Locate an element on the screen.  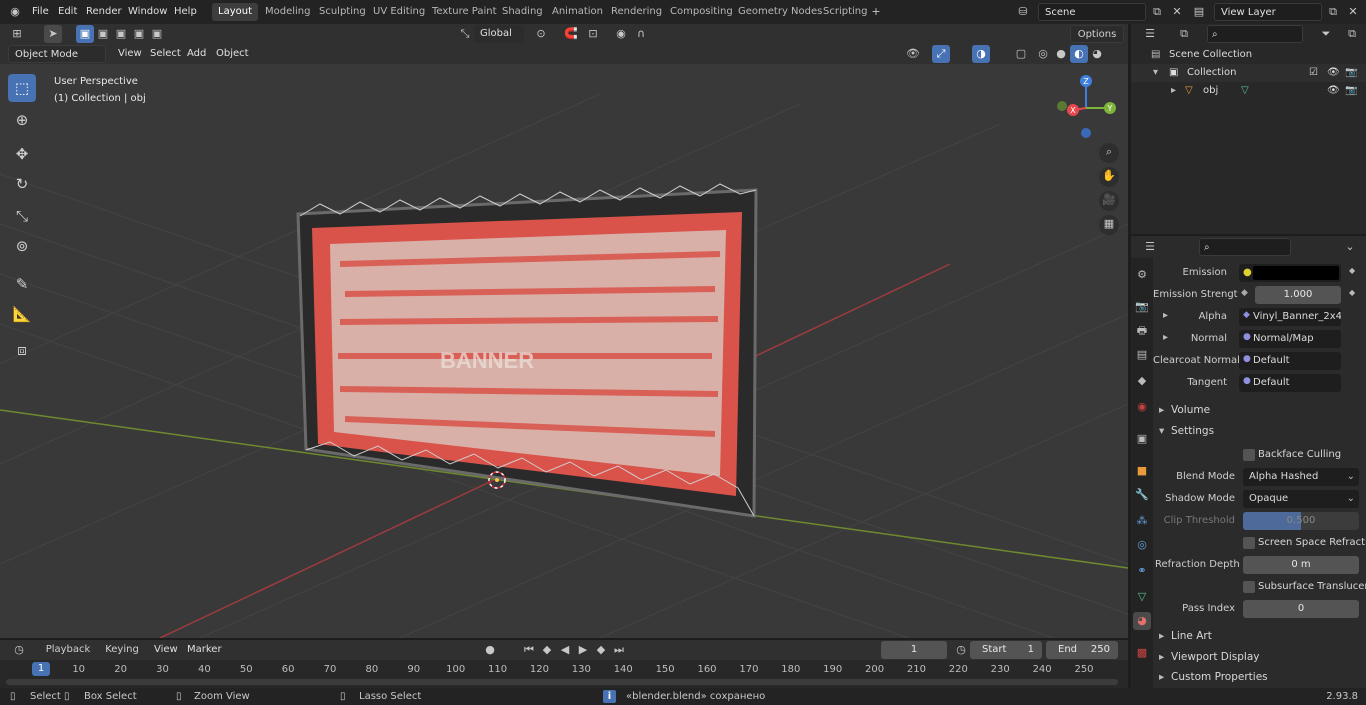
object-tab-icon: ■ is located at coordinates (1142, 471).